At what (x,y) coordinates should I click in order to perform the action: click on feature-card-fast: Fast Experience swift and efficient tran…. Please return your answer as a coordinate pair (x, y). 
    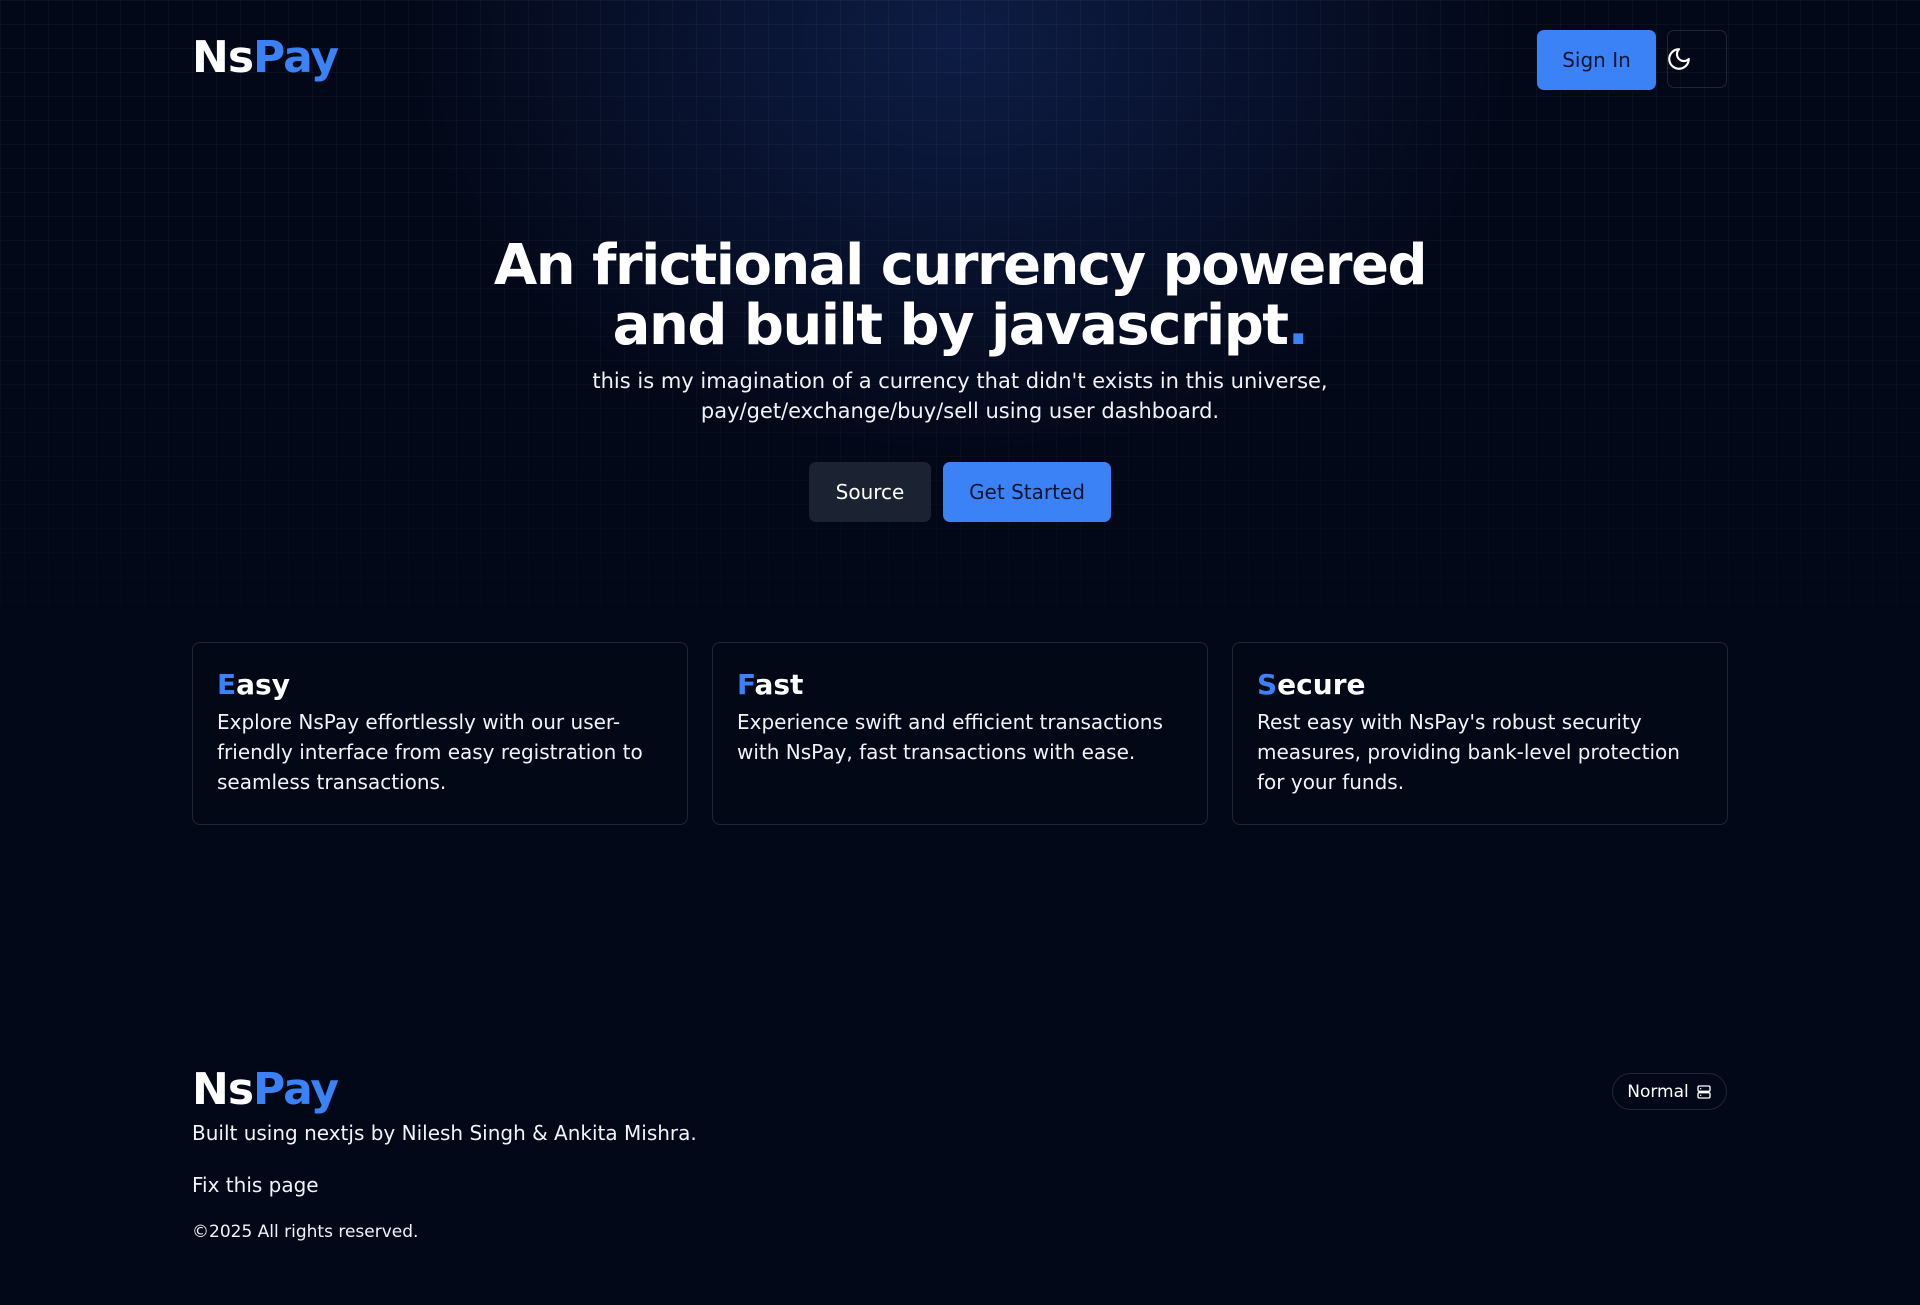
    Looking at the image, I should click on (960, 733).